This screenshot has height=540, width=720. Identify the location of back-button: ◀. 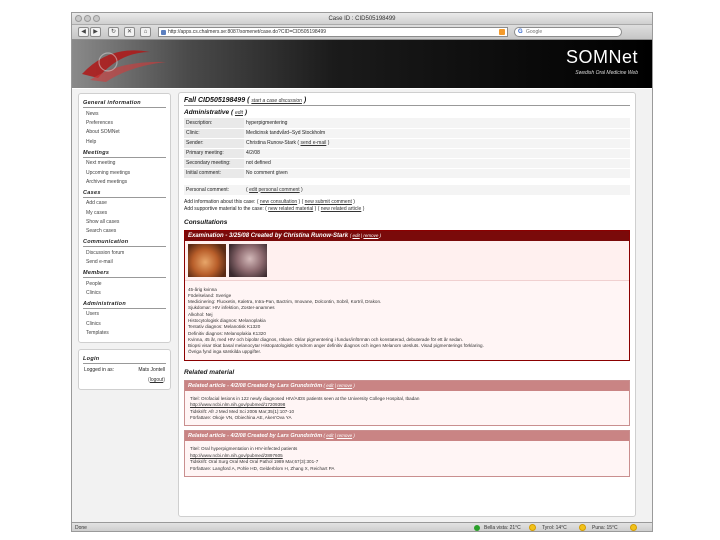
(83, 32).